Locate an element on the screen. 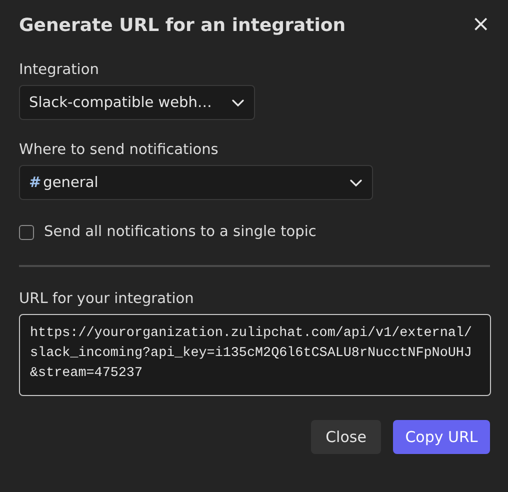  close-button: Close is located at coordinates (346, 437).